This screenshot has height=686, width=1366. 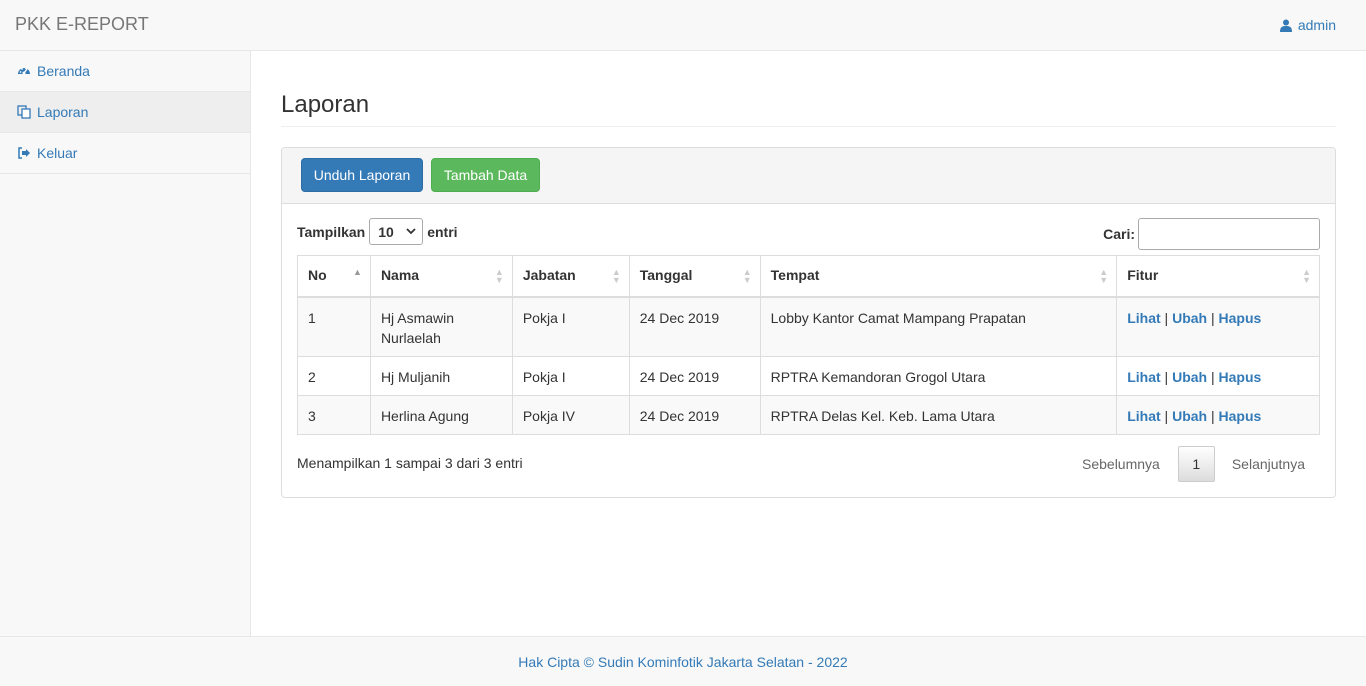 What do you see at coordinates (334, 375) in the screenshot?
I see `cell-no: 2` at bounding box center [334, 375].